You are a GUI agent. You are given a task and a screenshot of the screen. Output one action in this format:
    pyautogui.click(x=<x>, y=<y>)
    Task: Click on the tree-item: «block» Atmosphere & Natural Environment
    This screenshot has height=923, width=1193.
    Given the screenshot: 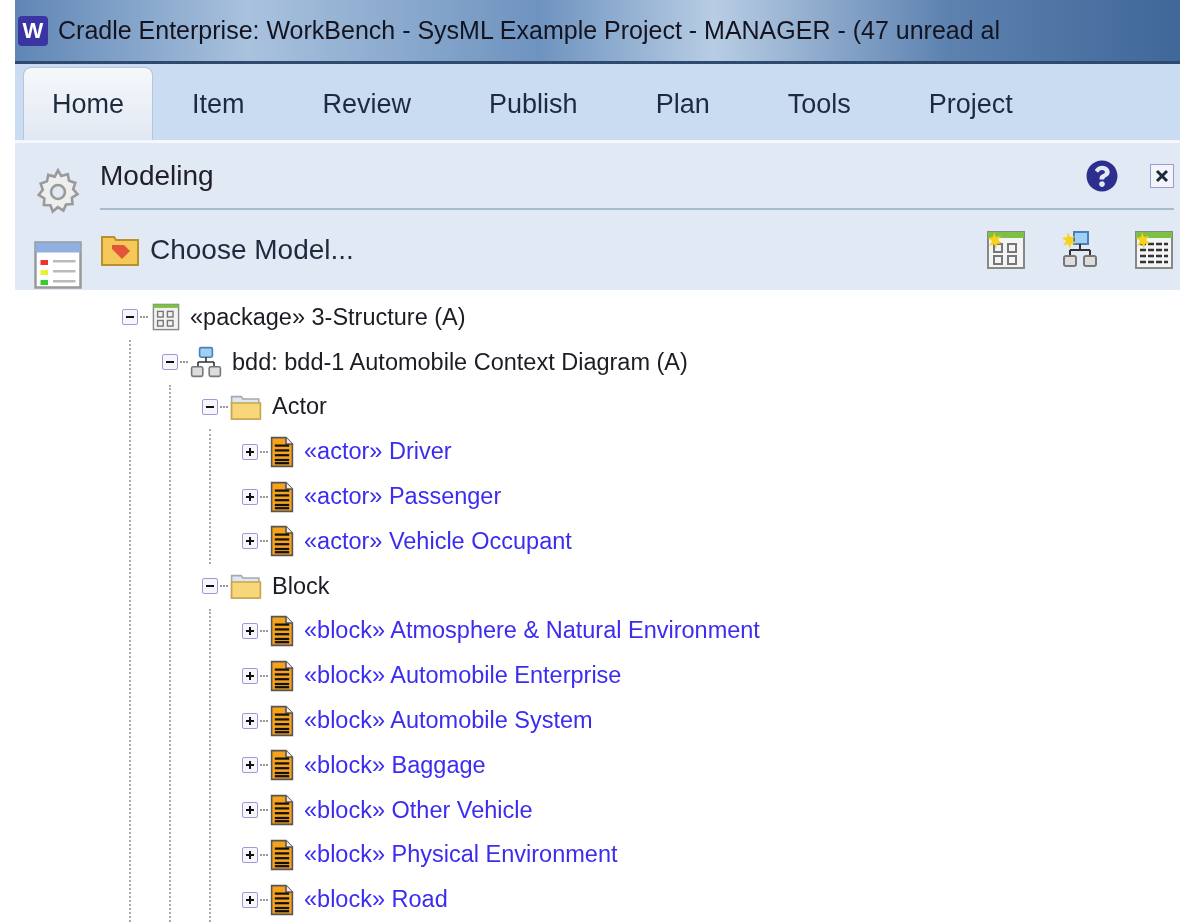 What is the action you would take?
    pyautogui.click(x=532, y=631)
    